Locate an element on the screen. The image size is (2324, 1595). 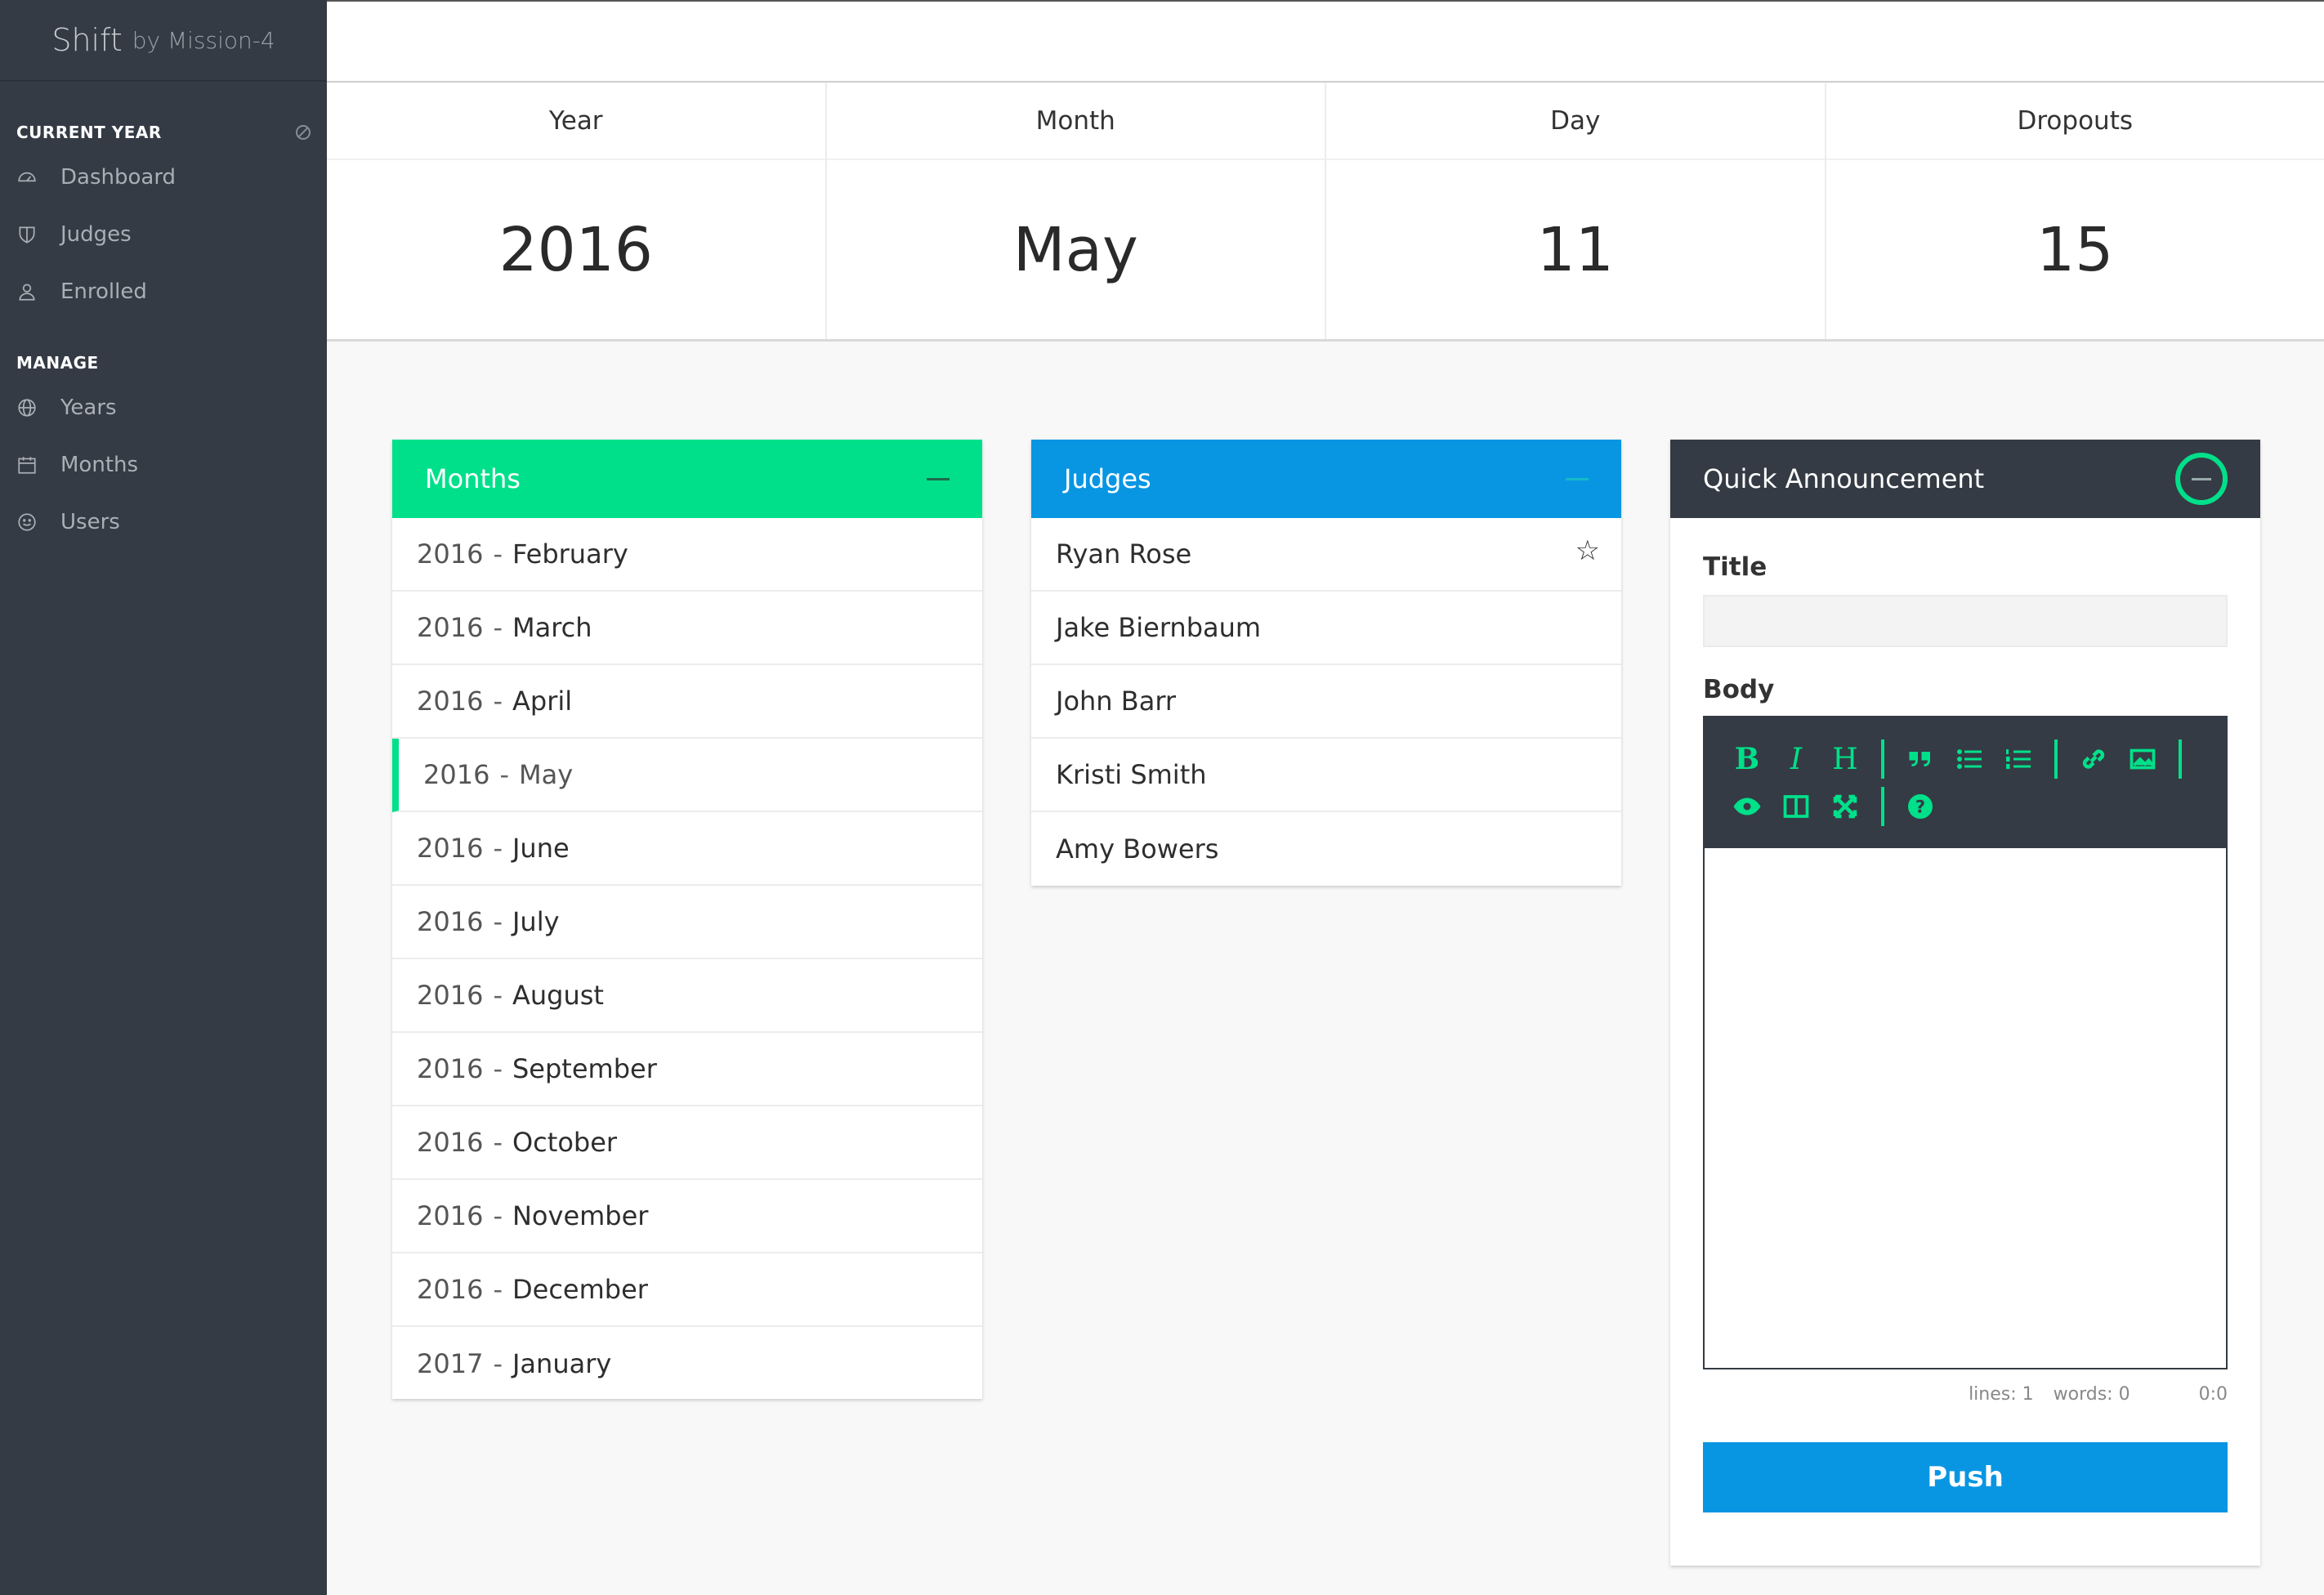
calendar-icon is located at coordinates (38, 465).